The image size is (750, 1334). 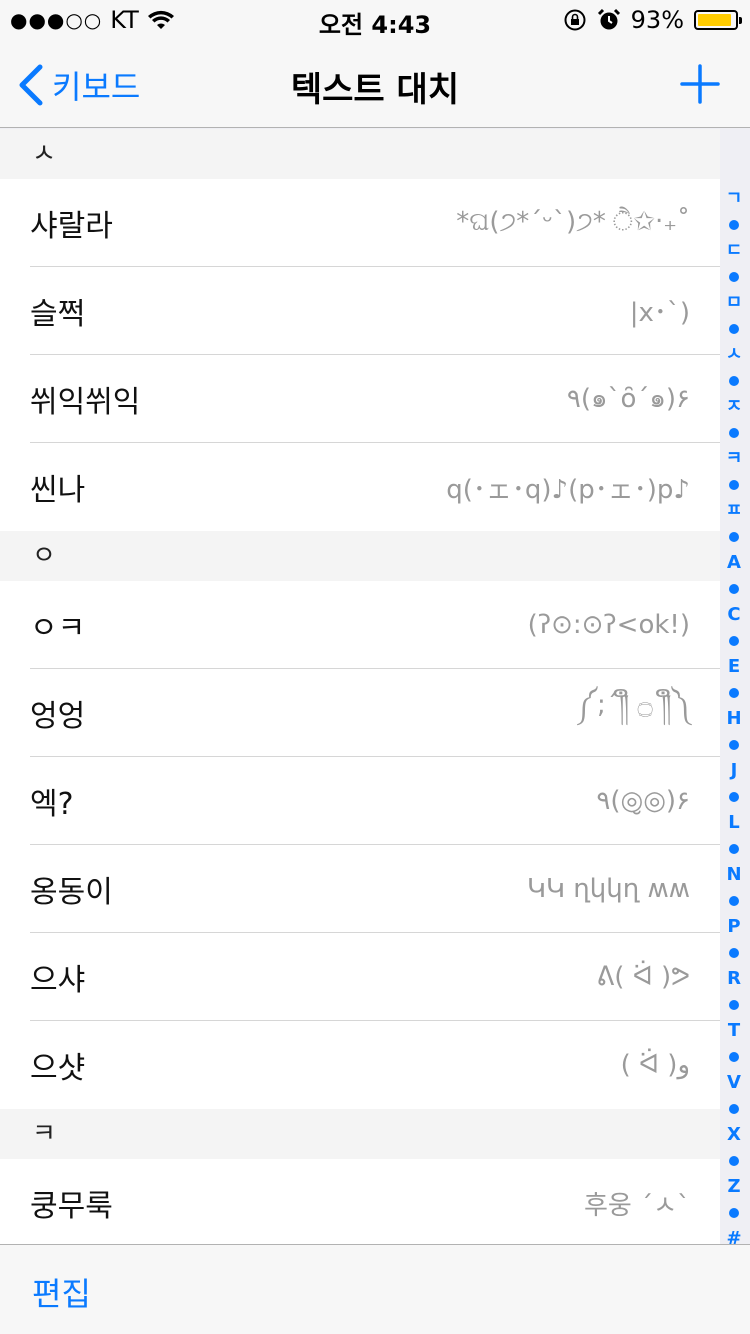 I want to click on list-item: 으샷 ( ᐛ )و, so click(x=360, y=1065).